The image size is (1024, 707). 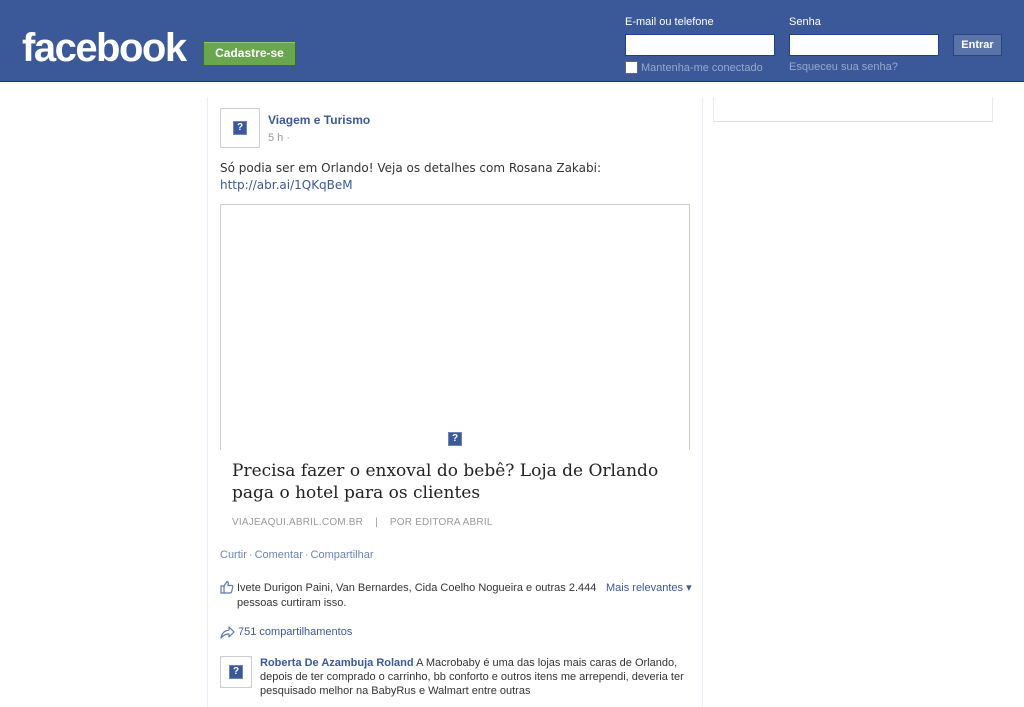 I want to click on share-link: Compartilhar, so click(x=342, y=555).